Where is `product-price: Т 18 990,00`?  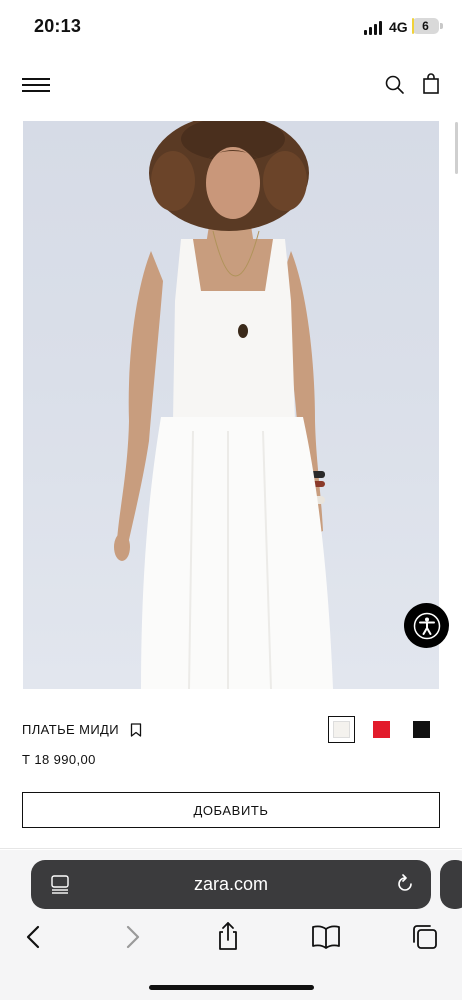
product-price: Т 18 990,00 is located at coordinates (59, 759).